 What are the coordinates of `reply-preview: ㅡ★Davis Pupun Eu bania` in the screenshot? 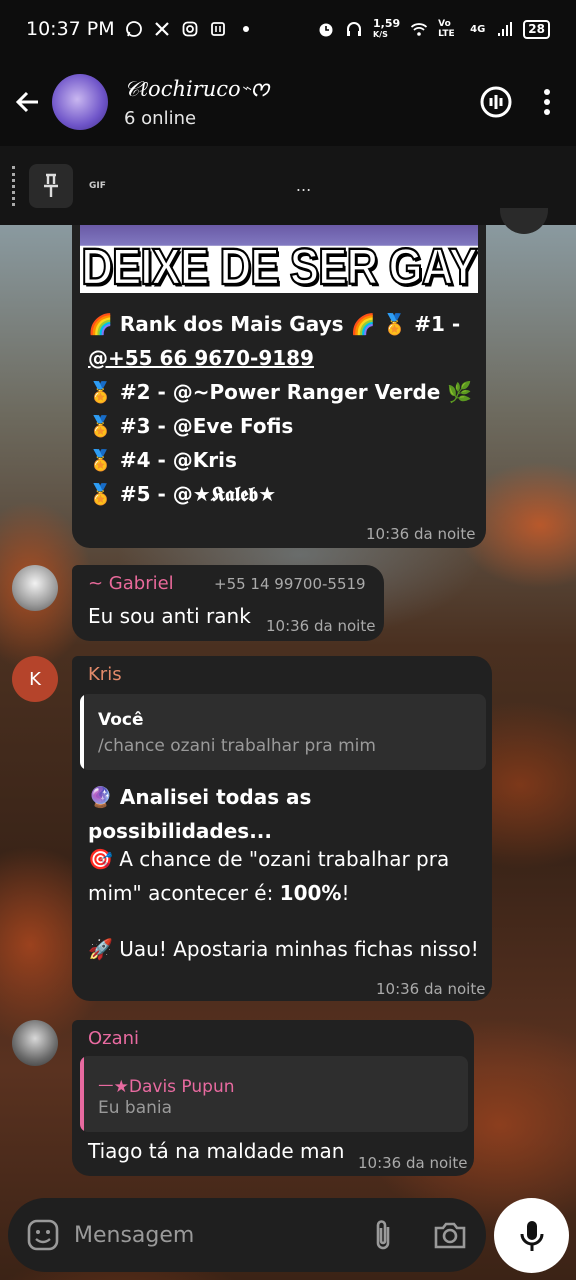 It's located at (274, 1094).